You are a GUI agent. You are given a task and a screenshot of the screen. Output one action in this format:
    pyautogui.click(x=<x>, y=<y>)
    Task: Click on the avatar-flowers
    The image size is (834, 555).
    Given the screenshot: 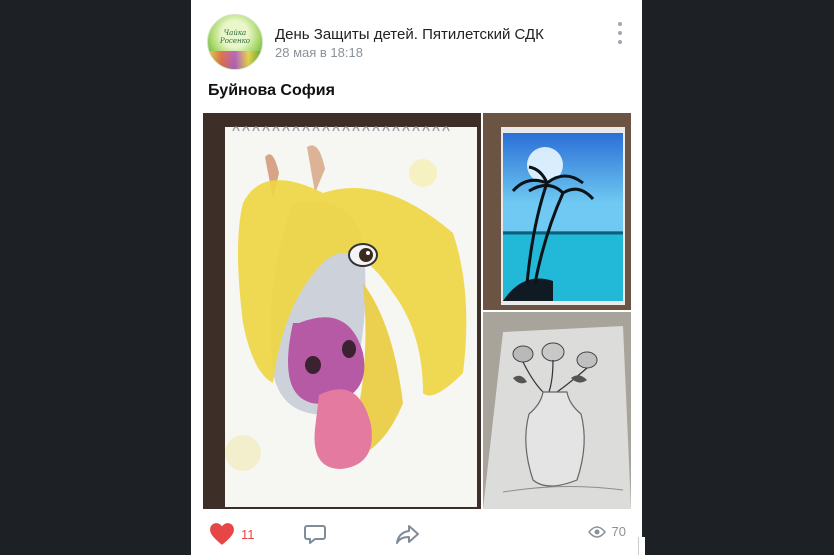 What is the action you would take?
    pyautogui.click(x=235, y=60)
    